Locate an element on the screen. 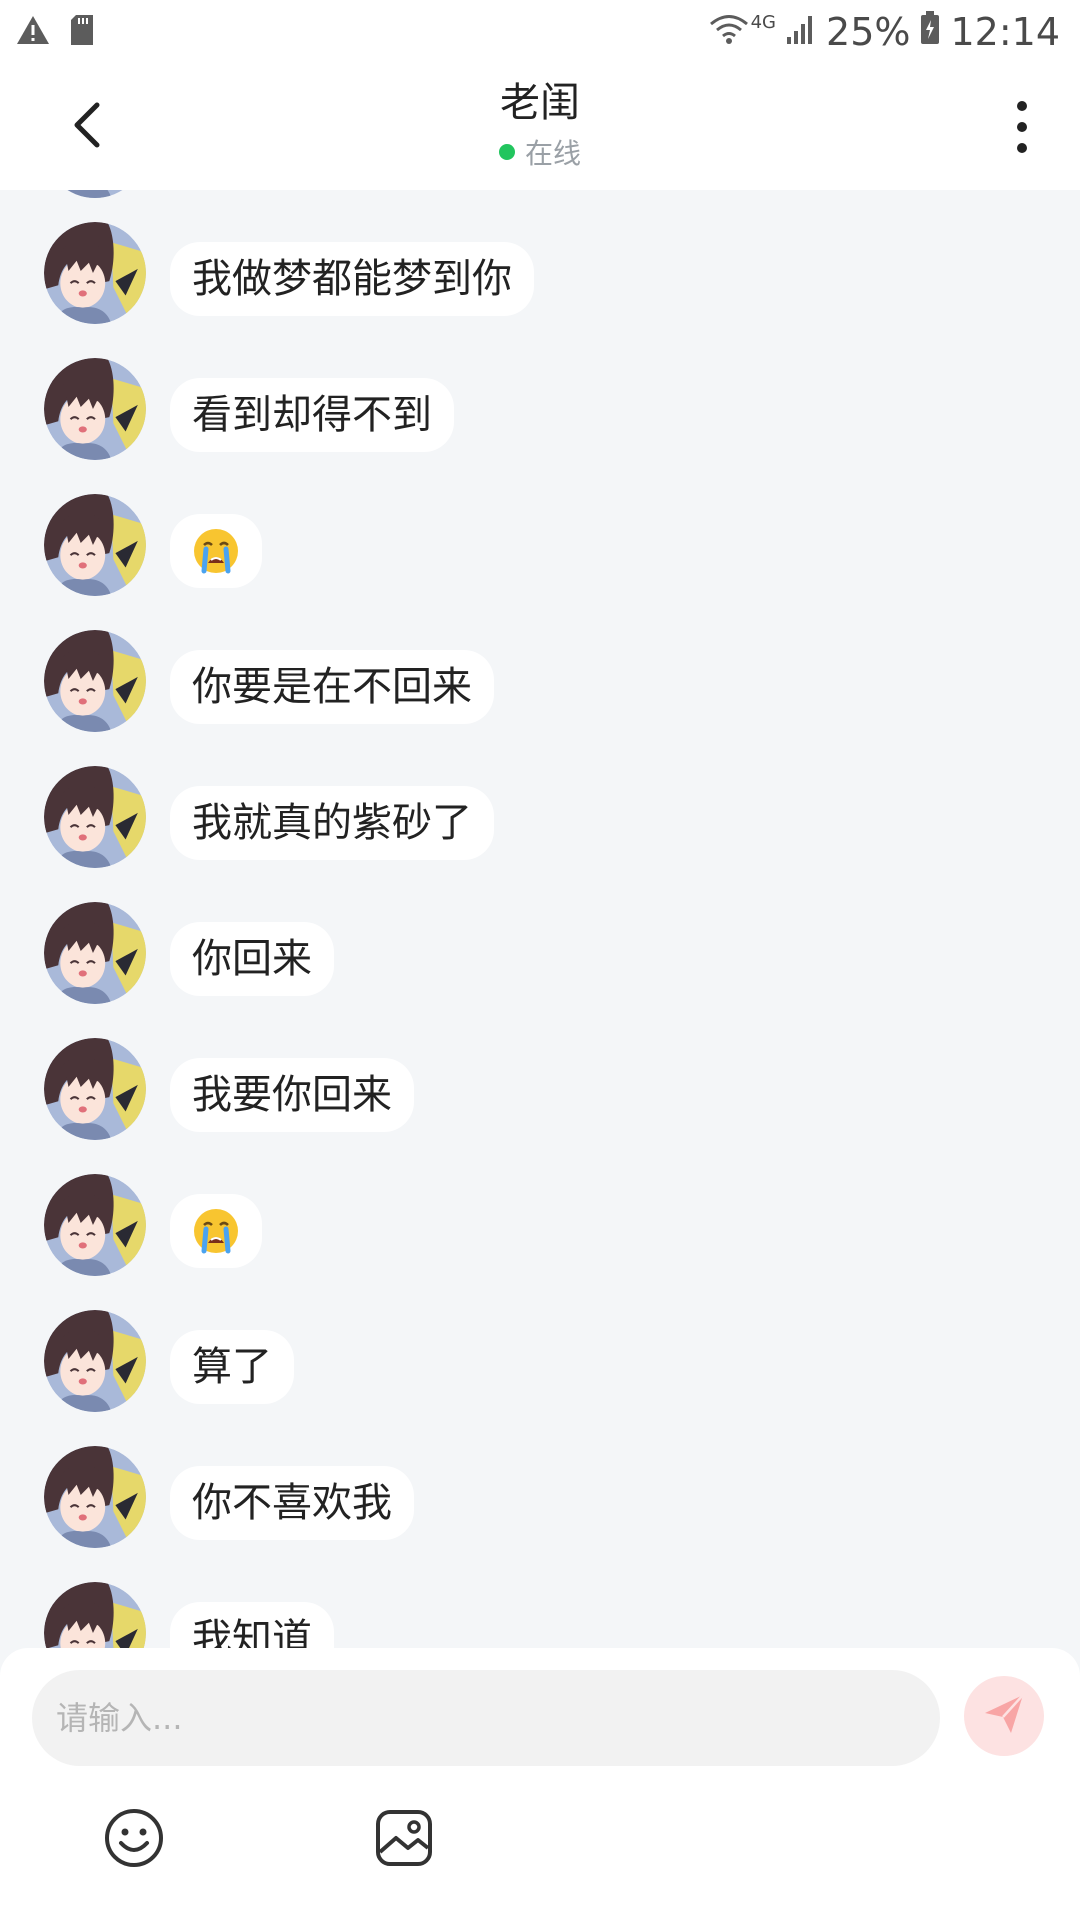  message-row: 看到却得不到 is located at coordinates (540, 401).